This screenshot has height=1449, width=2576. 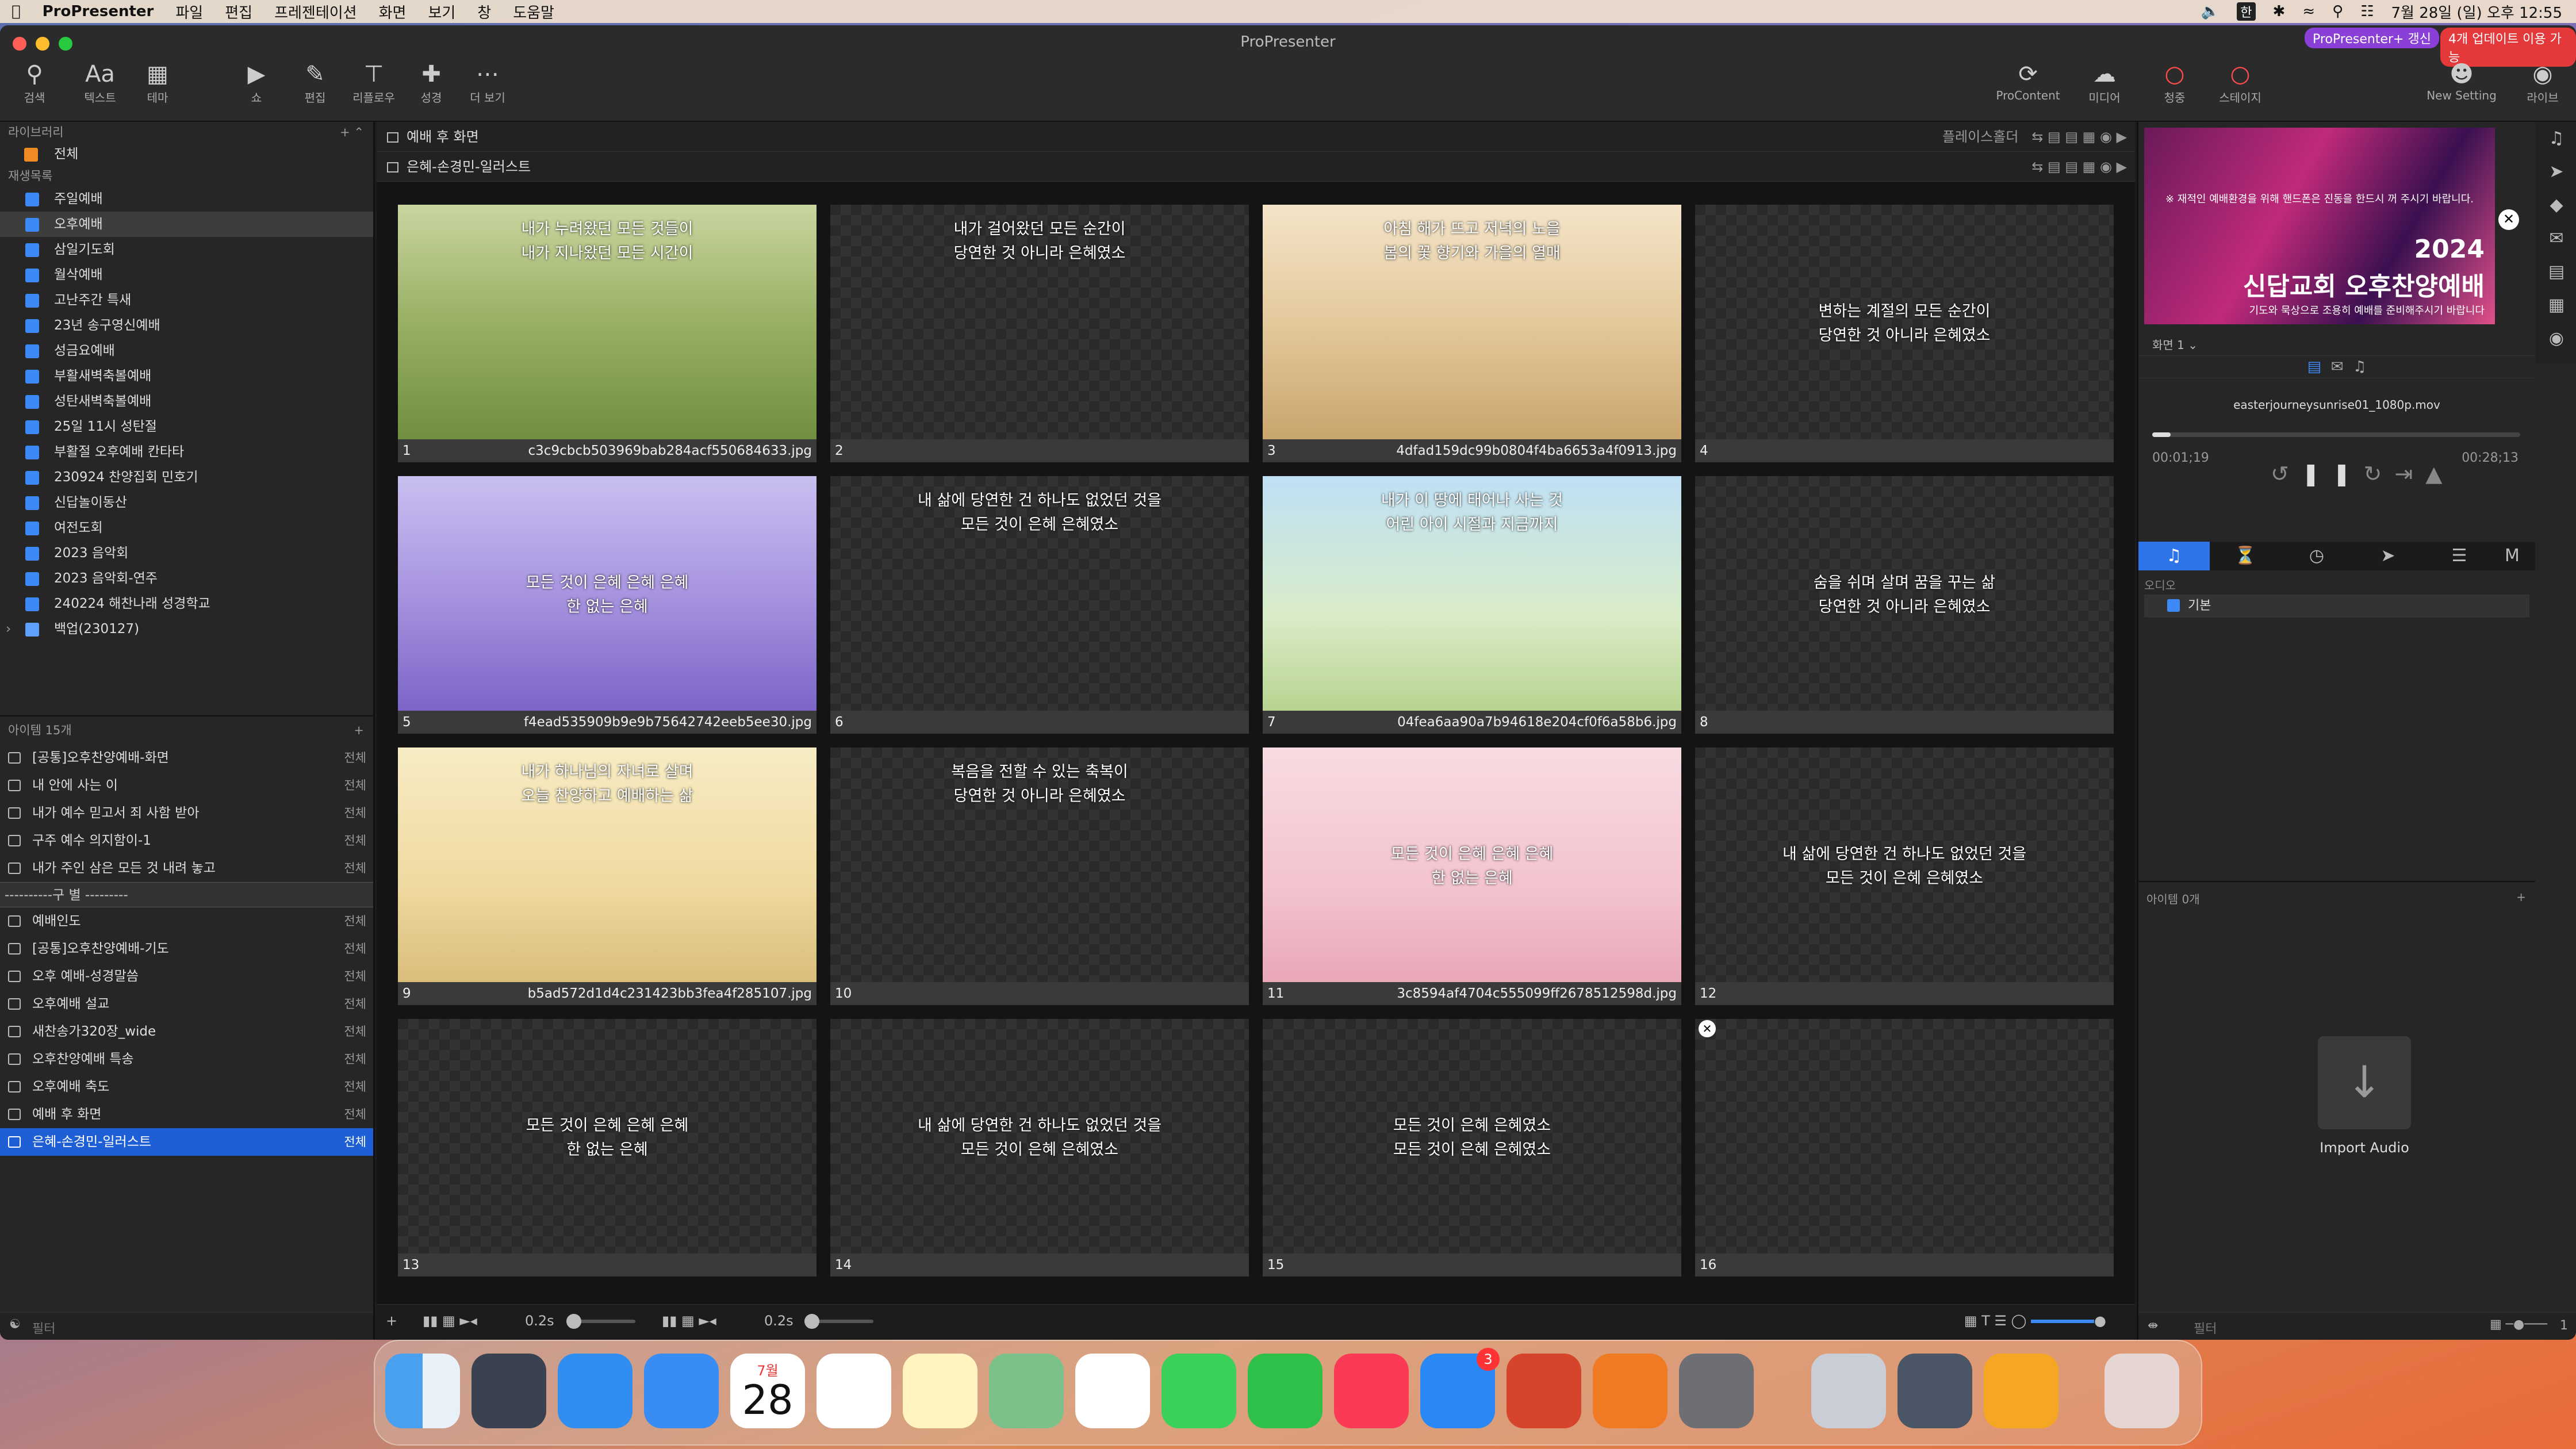 I want to click on wifi-icon: ≈, so click(x=2308, y=11).